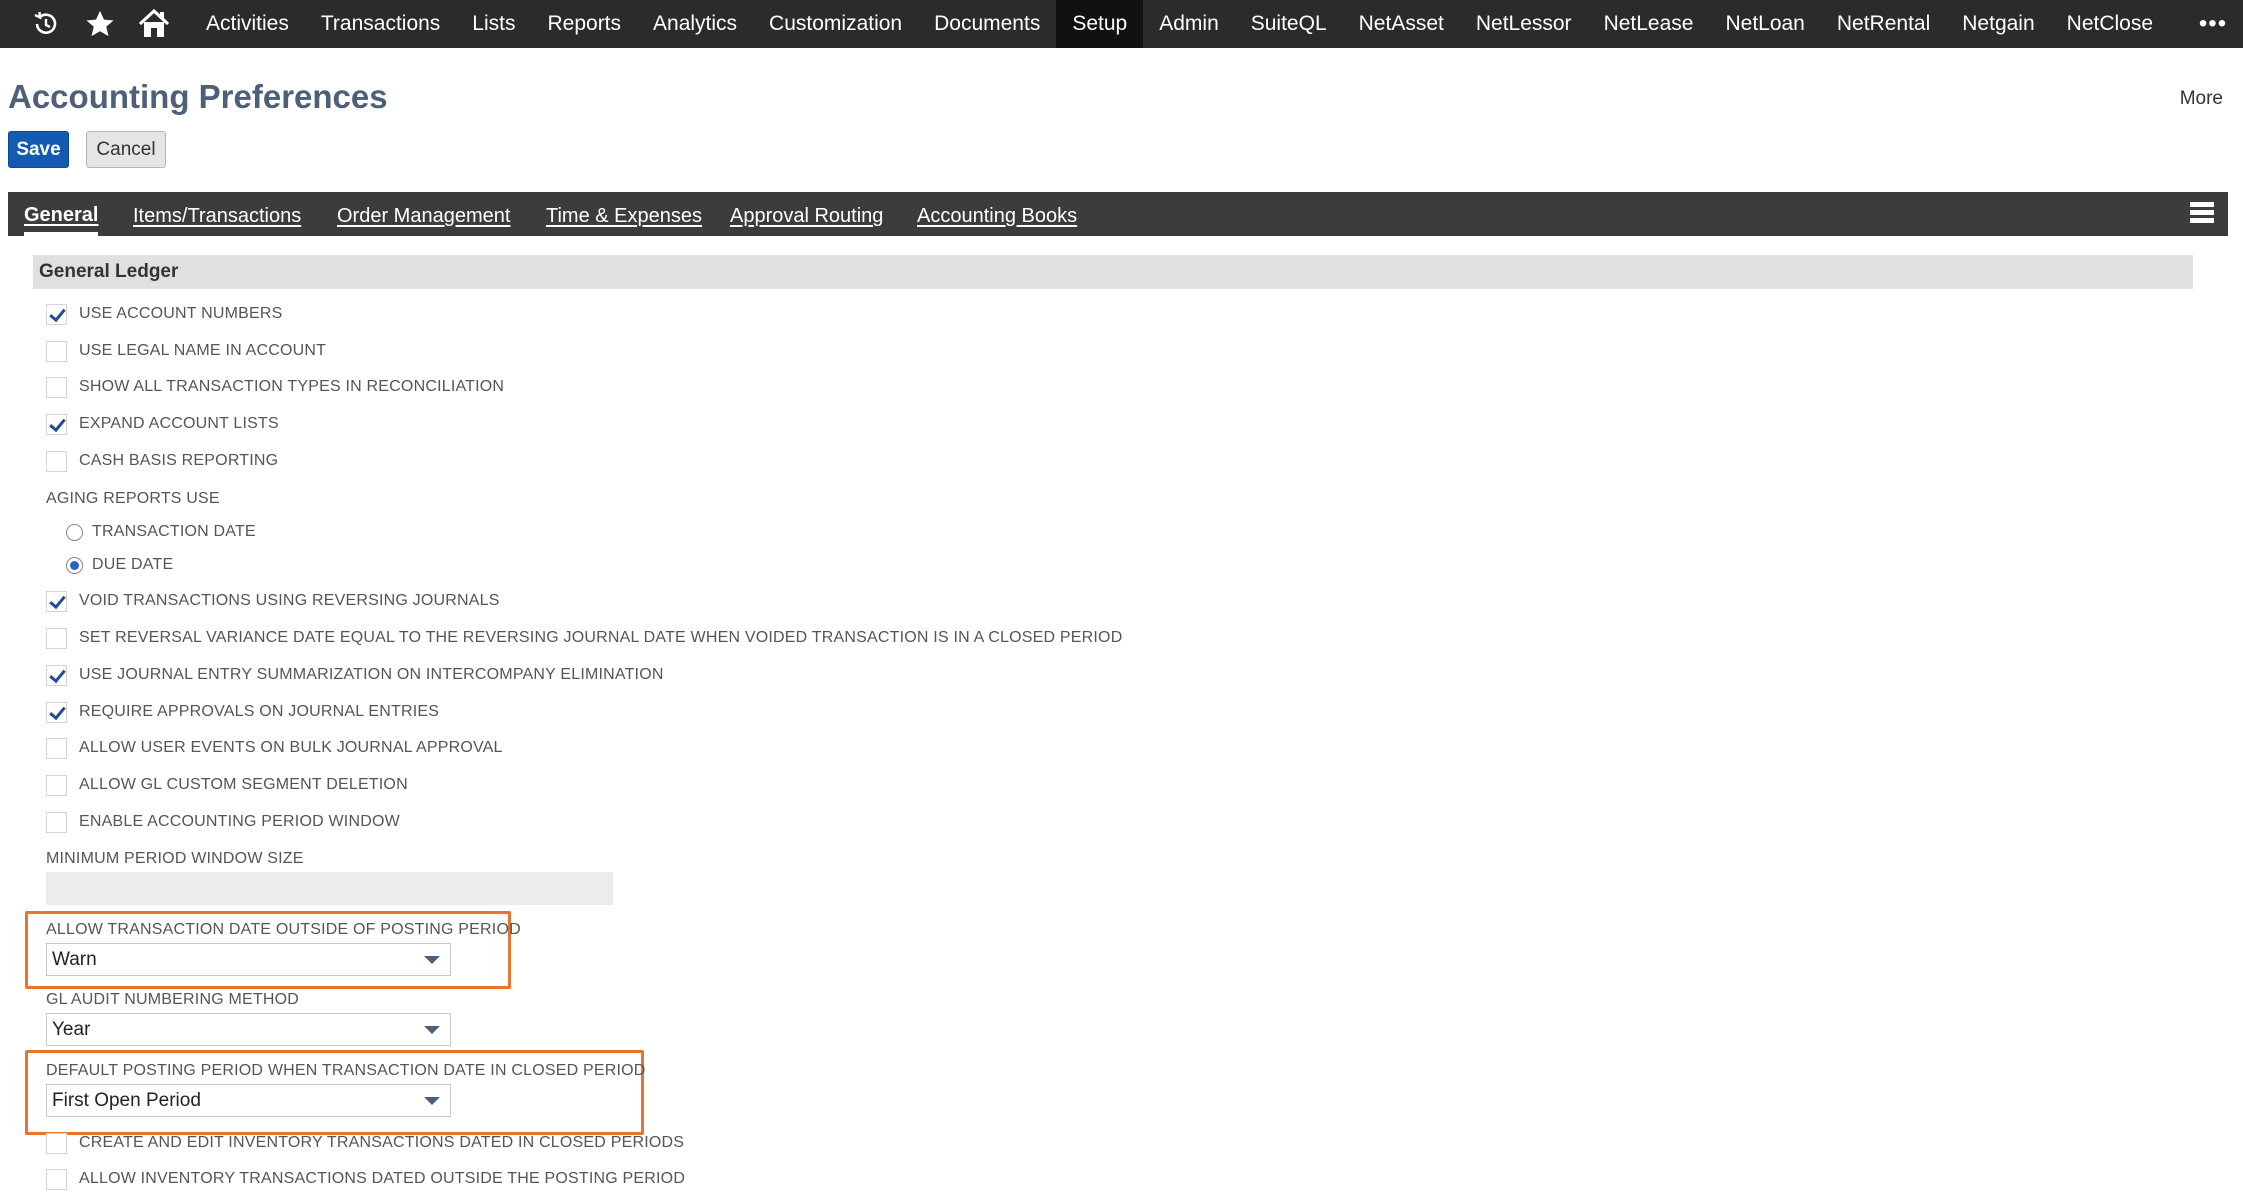 The image size is (2243, 1195). Describe the element at coordinates (74, 959) in the screenshot. I see `allow-outside-posting-value: Warn` at that location.